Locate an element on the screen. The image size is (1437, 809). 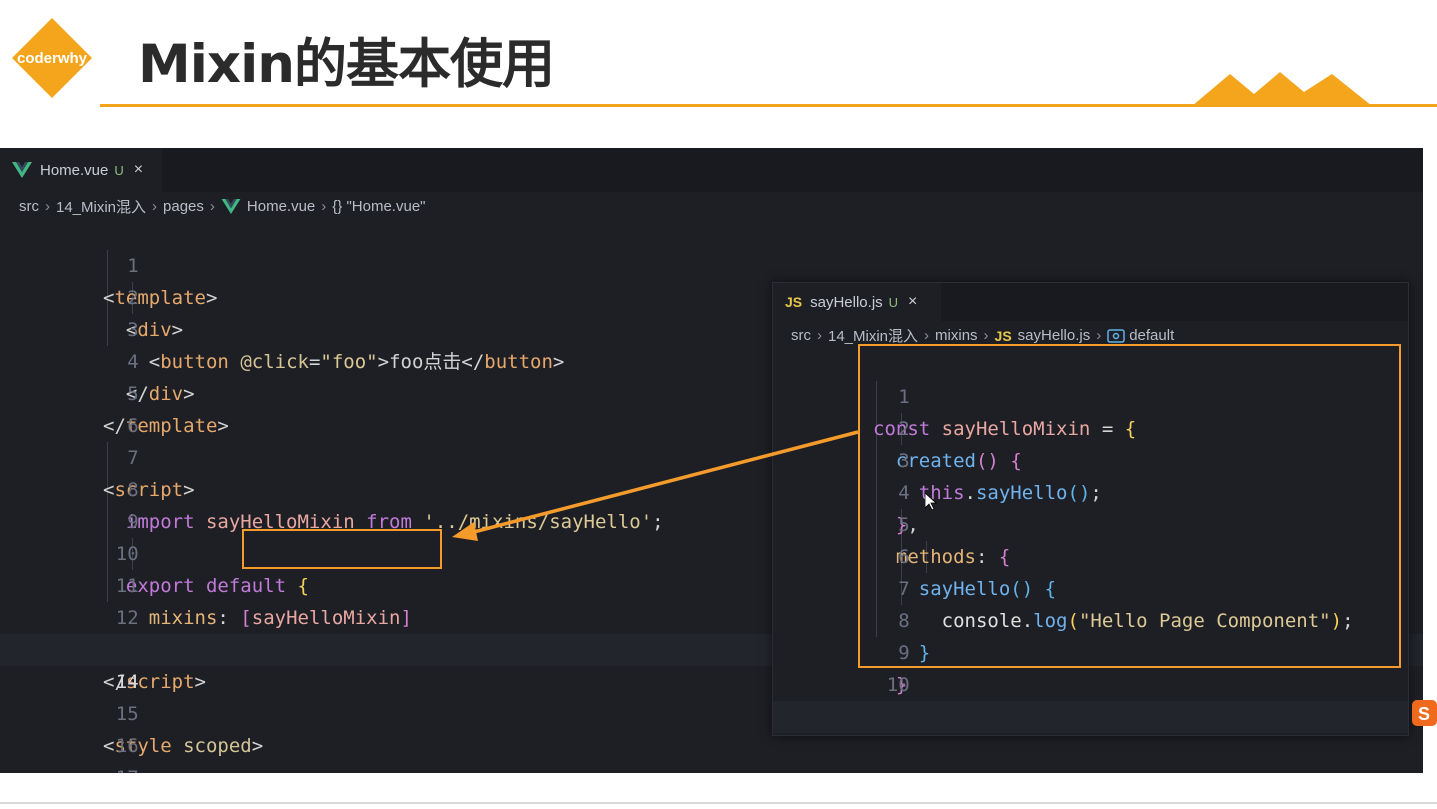
slide-title: Mixin的基本使用 is located at coordinates (346, 64).